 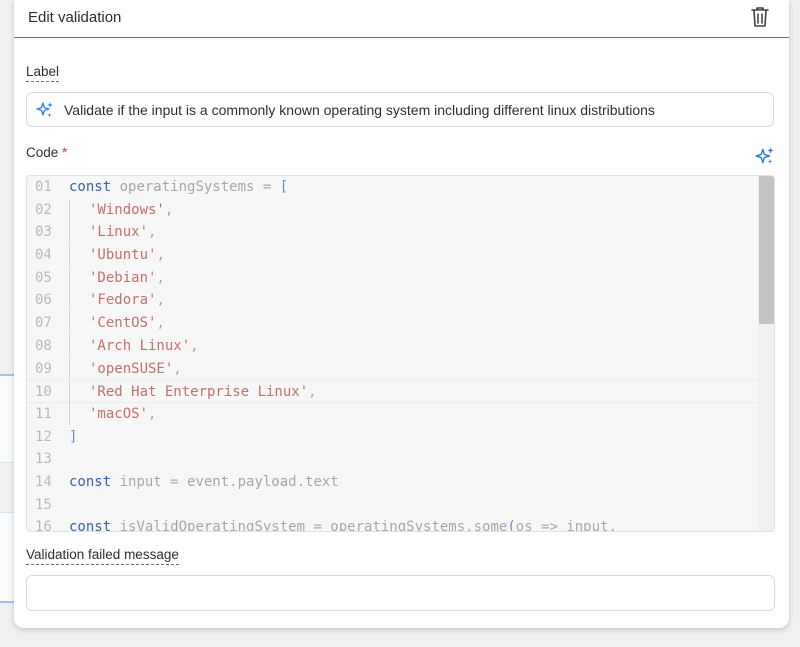 I want to click on code-text: ], so click(x=73, y=437).